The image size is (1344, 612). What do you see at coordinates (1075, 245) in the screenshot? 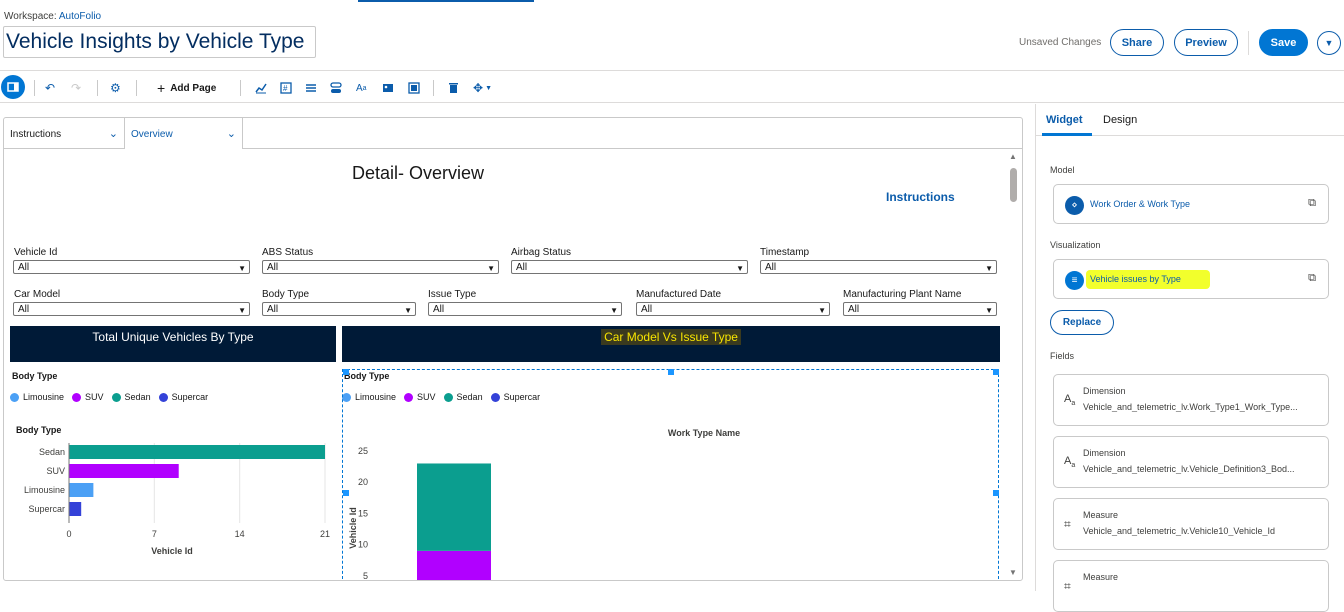
I see `visualization-label: Visualization` at bounding box center [1075, 245].